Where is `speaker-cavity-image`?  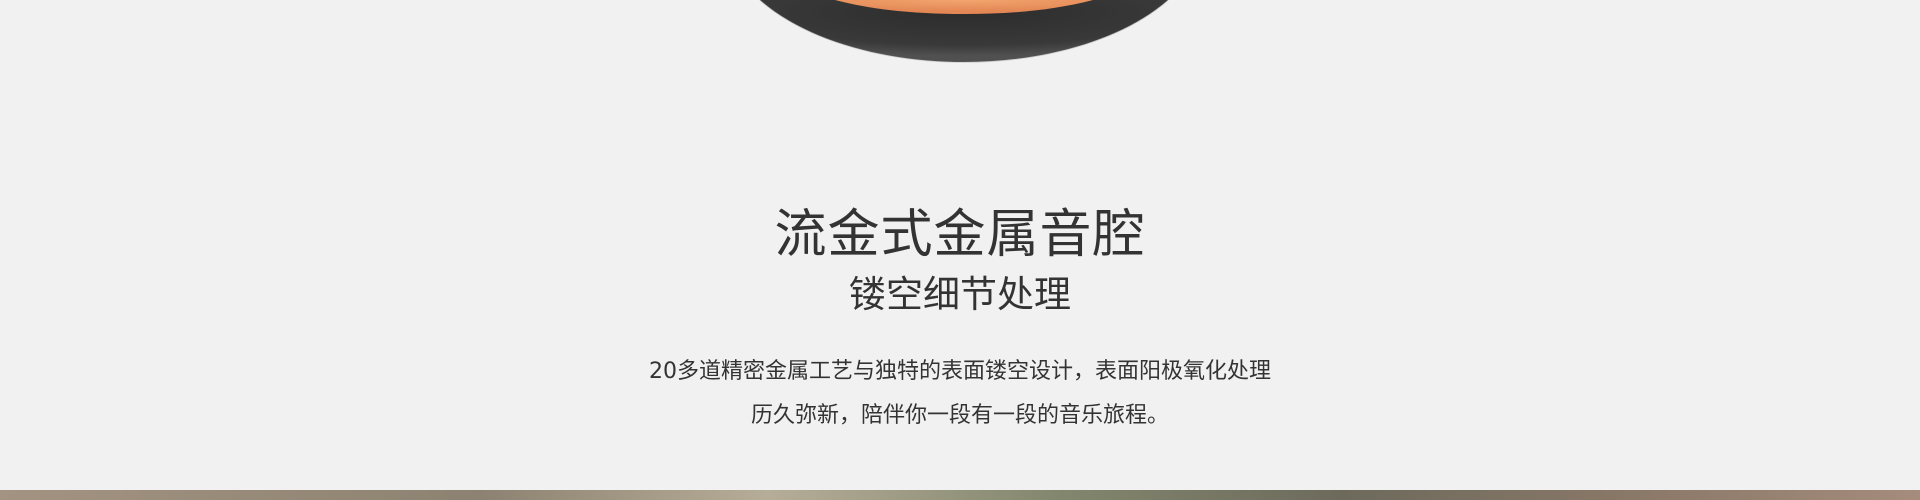 speaker-cavity-image is located at coordinates (960, 35).